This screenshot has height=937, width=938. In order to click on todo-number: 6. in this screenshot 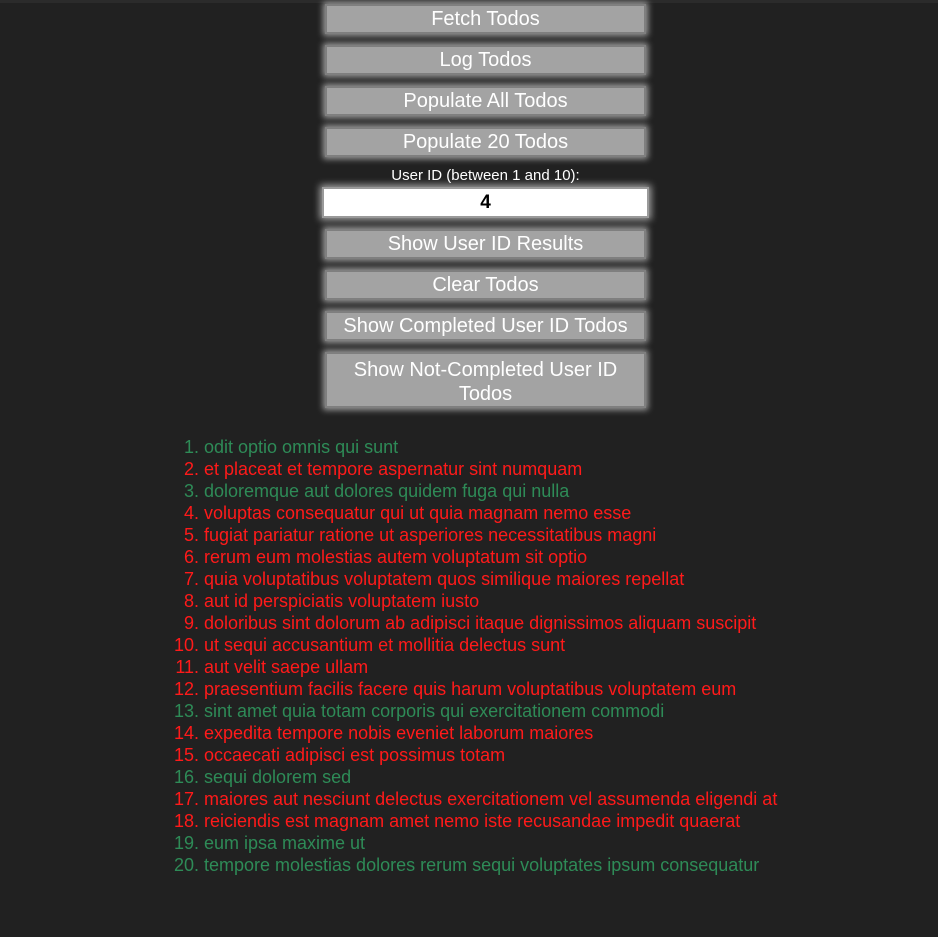, I will do `click(191, 557)`.